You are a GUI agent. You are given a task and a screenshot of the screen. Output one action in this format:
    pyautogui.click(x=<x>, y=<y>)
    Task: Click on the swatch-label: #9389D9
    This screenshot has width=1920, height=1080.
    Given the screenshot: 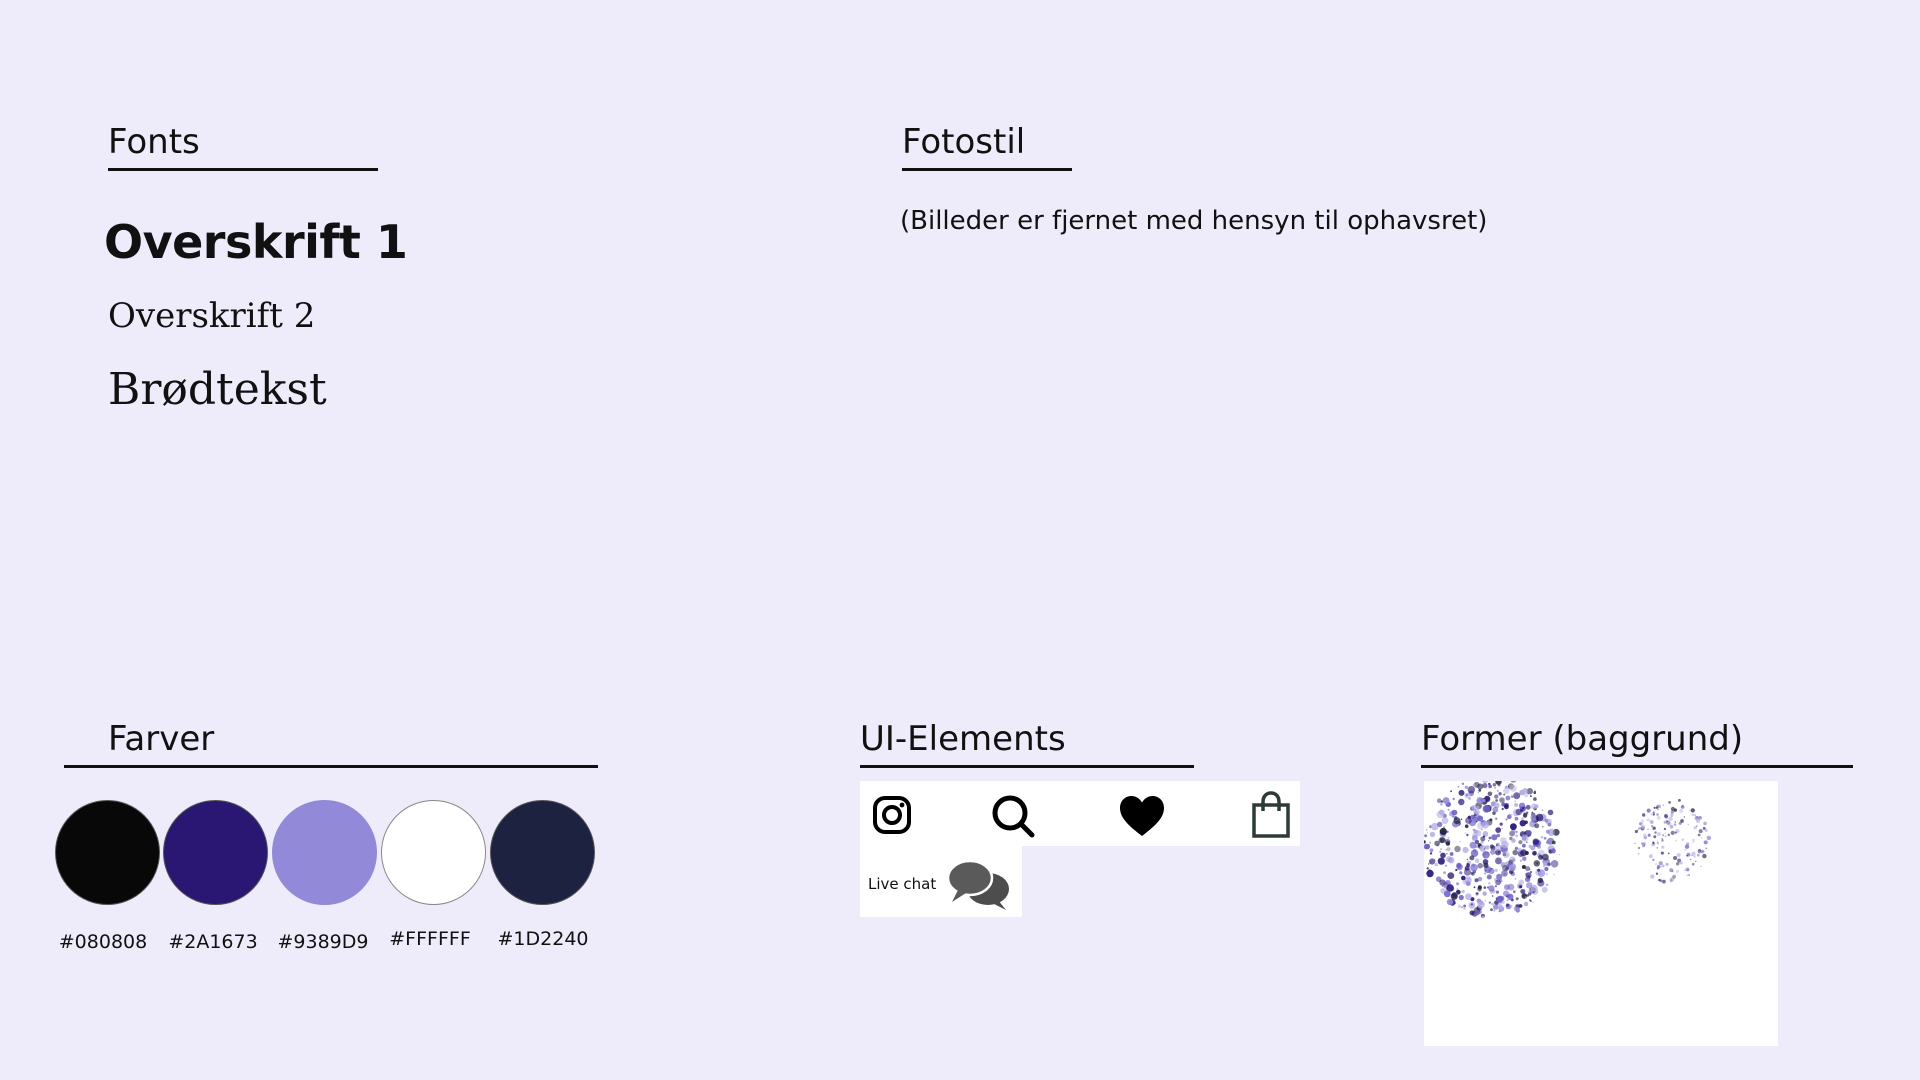 What is the action you would take?
    pyautogui.click(x=323, y=942)
    